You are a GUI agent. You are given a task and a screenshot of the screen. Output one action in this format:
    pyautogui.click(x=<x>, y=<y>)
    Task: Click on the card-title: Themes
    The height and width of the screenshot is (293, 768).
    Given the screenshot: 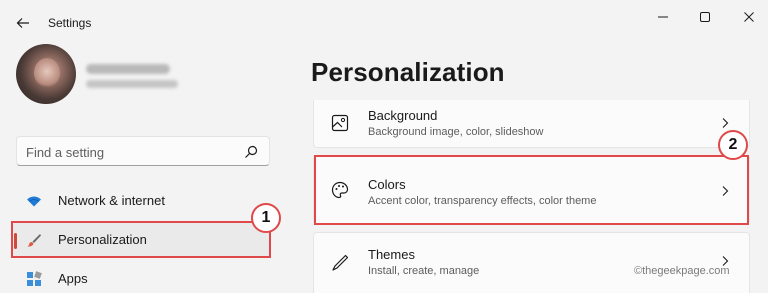 What is the action you would take?
    pyautogui.click(x=391, y=254)
    